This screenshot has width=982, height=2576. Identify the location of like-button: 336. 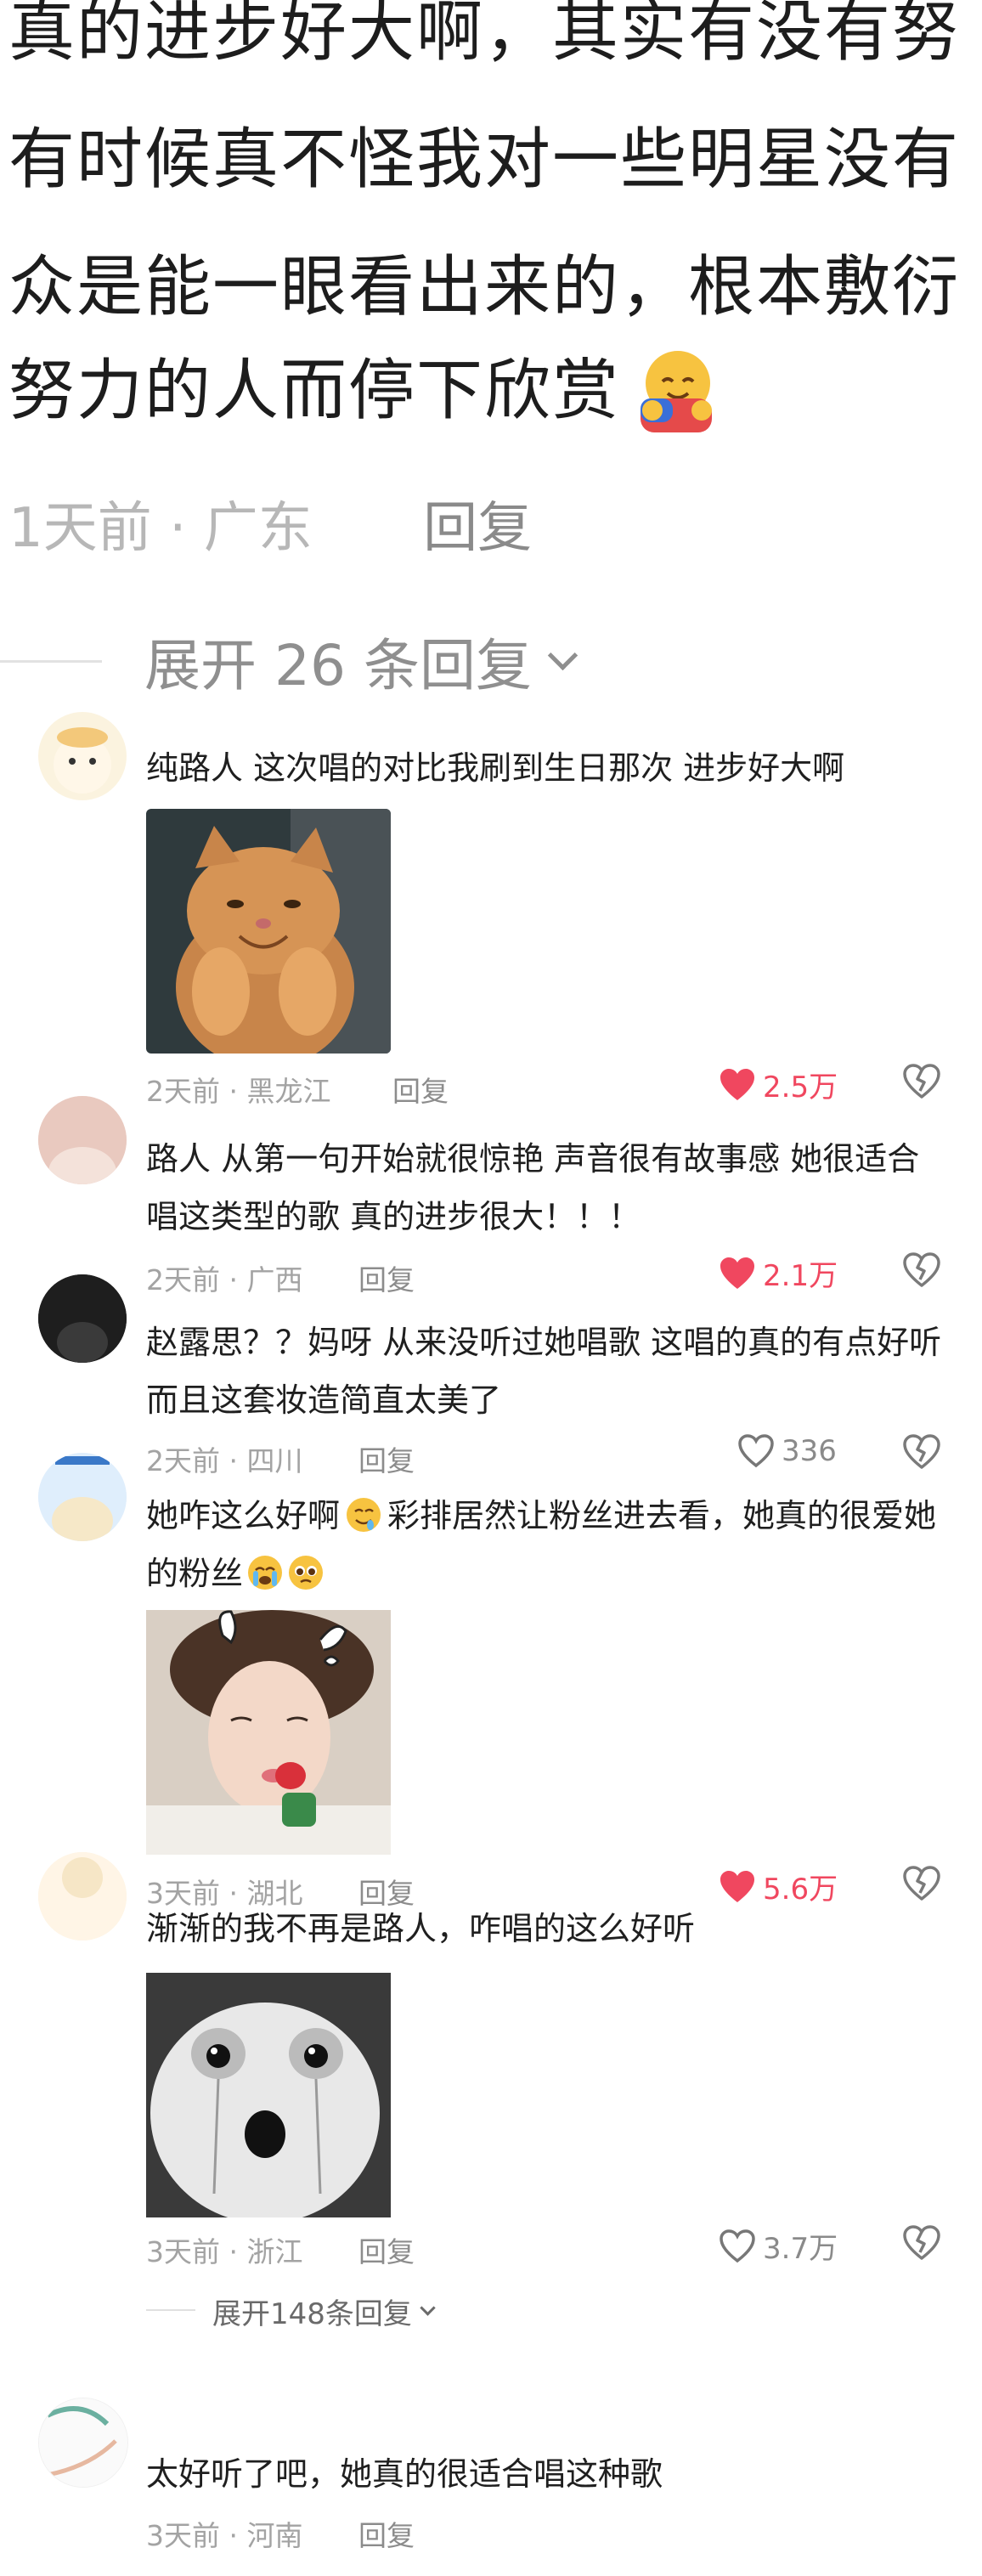
(787, 1451).